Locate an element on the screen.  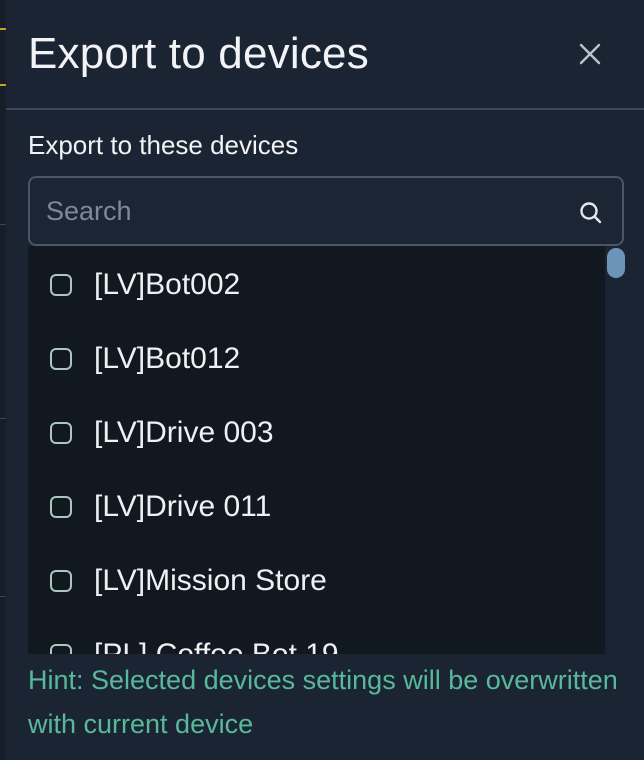
device-label: [LV]Bot002 is located at coordinates (167, 284).